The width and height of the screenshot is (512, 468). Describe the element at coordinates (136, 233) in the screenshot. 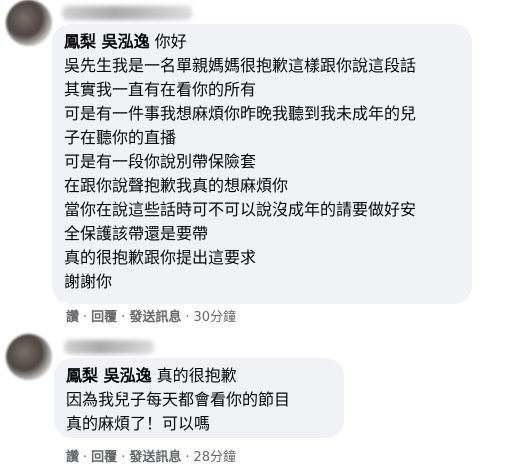

I see `comment-line: 全保護該帶還是要帶` at that location.